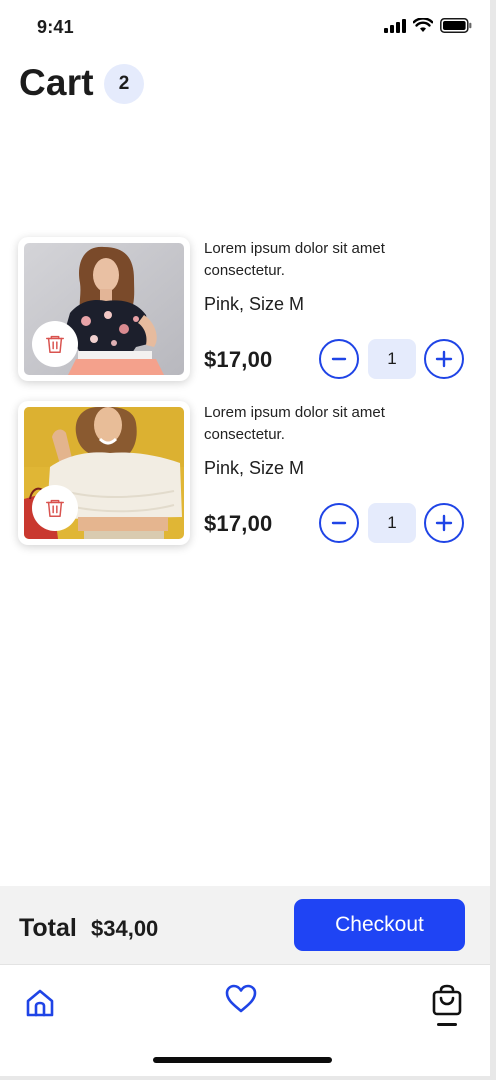 The height and width of the screenshot is (1080, 496). I want to click on shopping-bag-icon, so click(447, 1000).